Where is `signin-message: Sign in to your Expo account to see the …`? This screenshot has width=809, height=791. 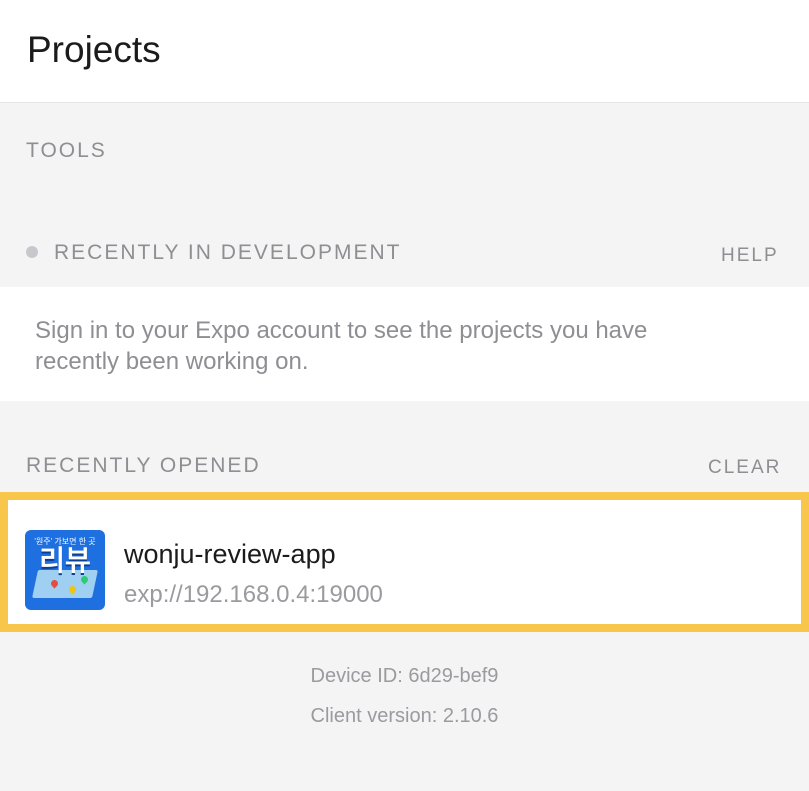 signin-message: Sign in to your Expo account to see the … is located at coordinates (341, 346).